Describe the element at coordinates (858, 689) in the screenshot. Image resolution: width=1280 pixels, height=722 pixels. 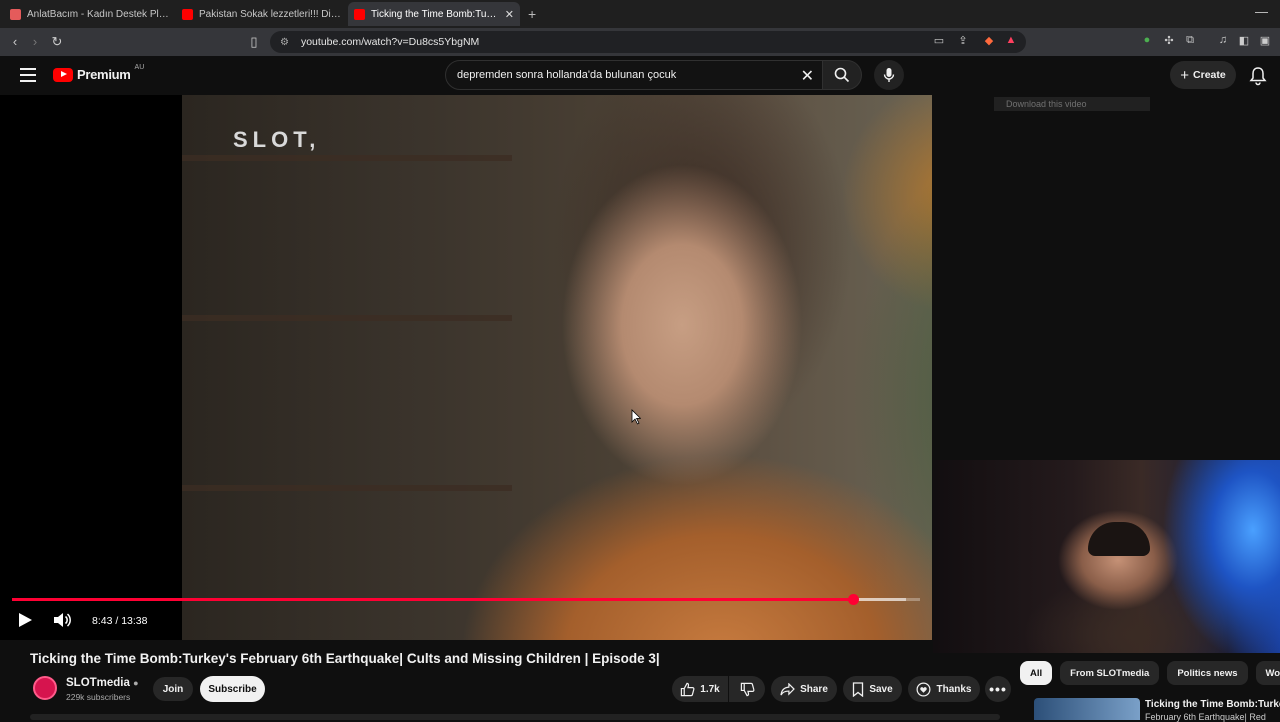
I see `bookmark-save-icon` at that location.